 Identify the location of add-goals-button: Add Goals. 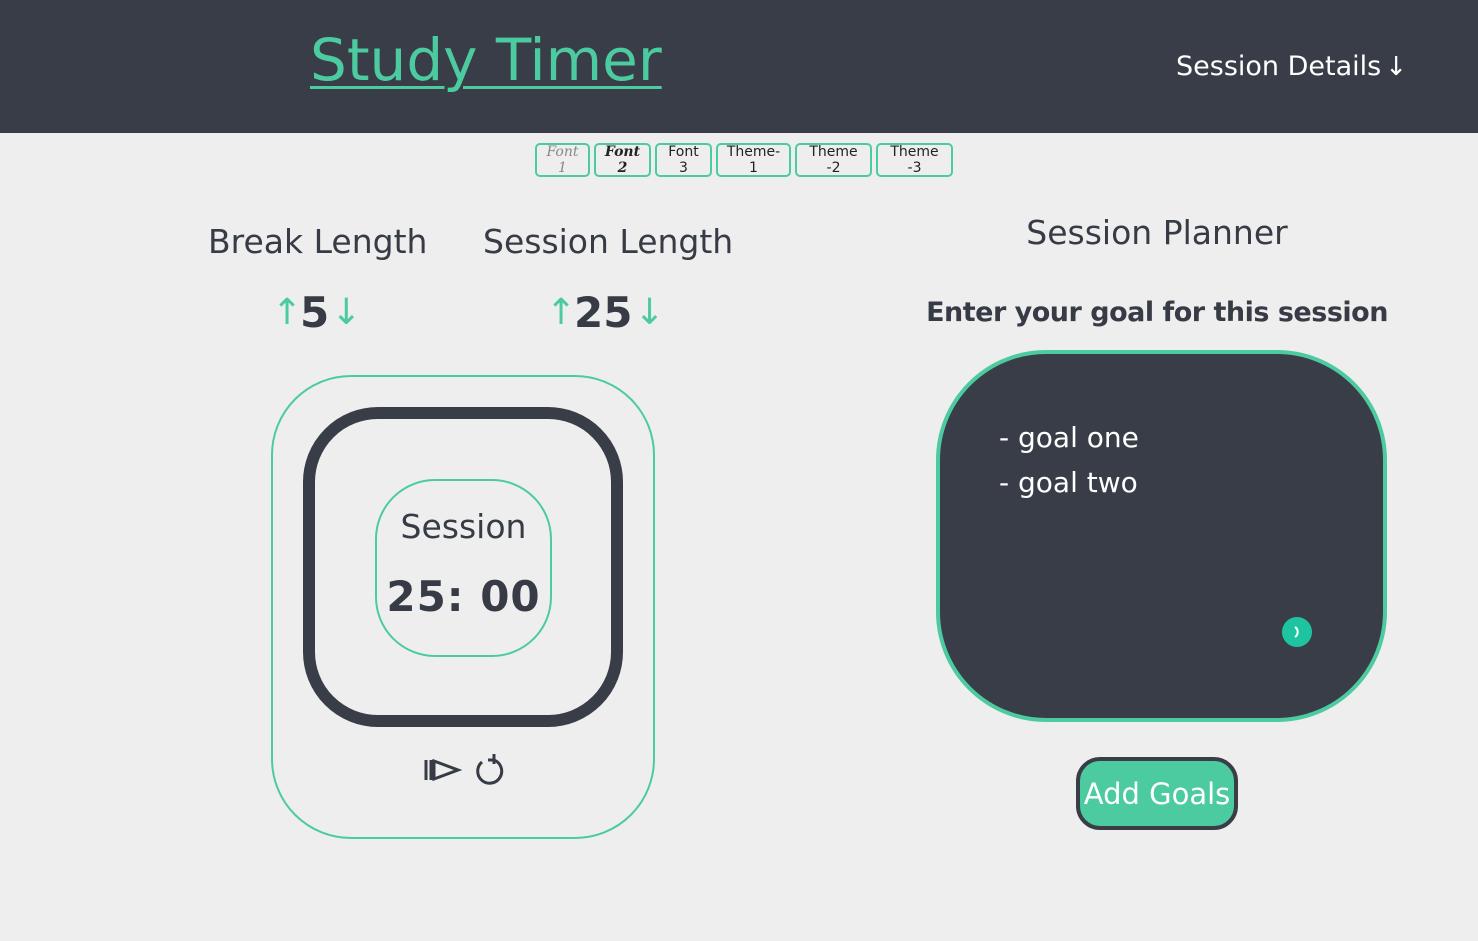
(1157, 793).